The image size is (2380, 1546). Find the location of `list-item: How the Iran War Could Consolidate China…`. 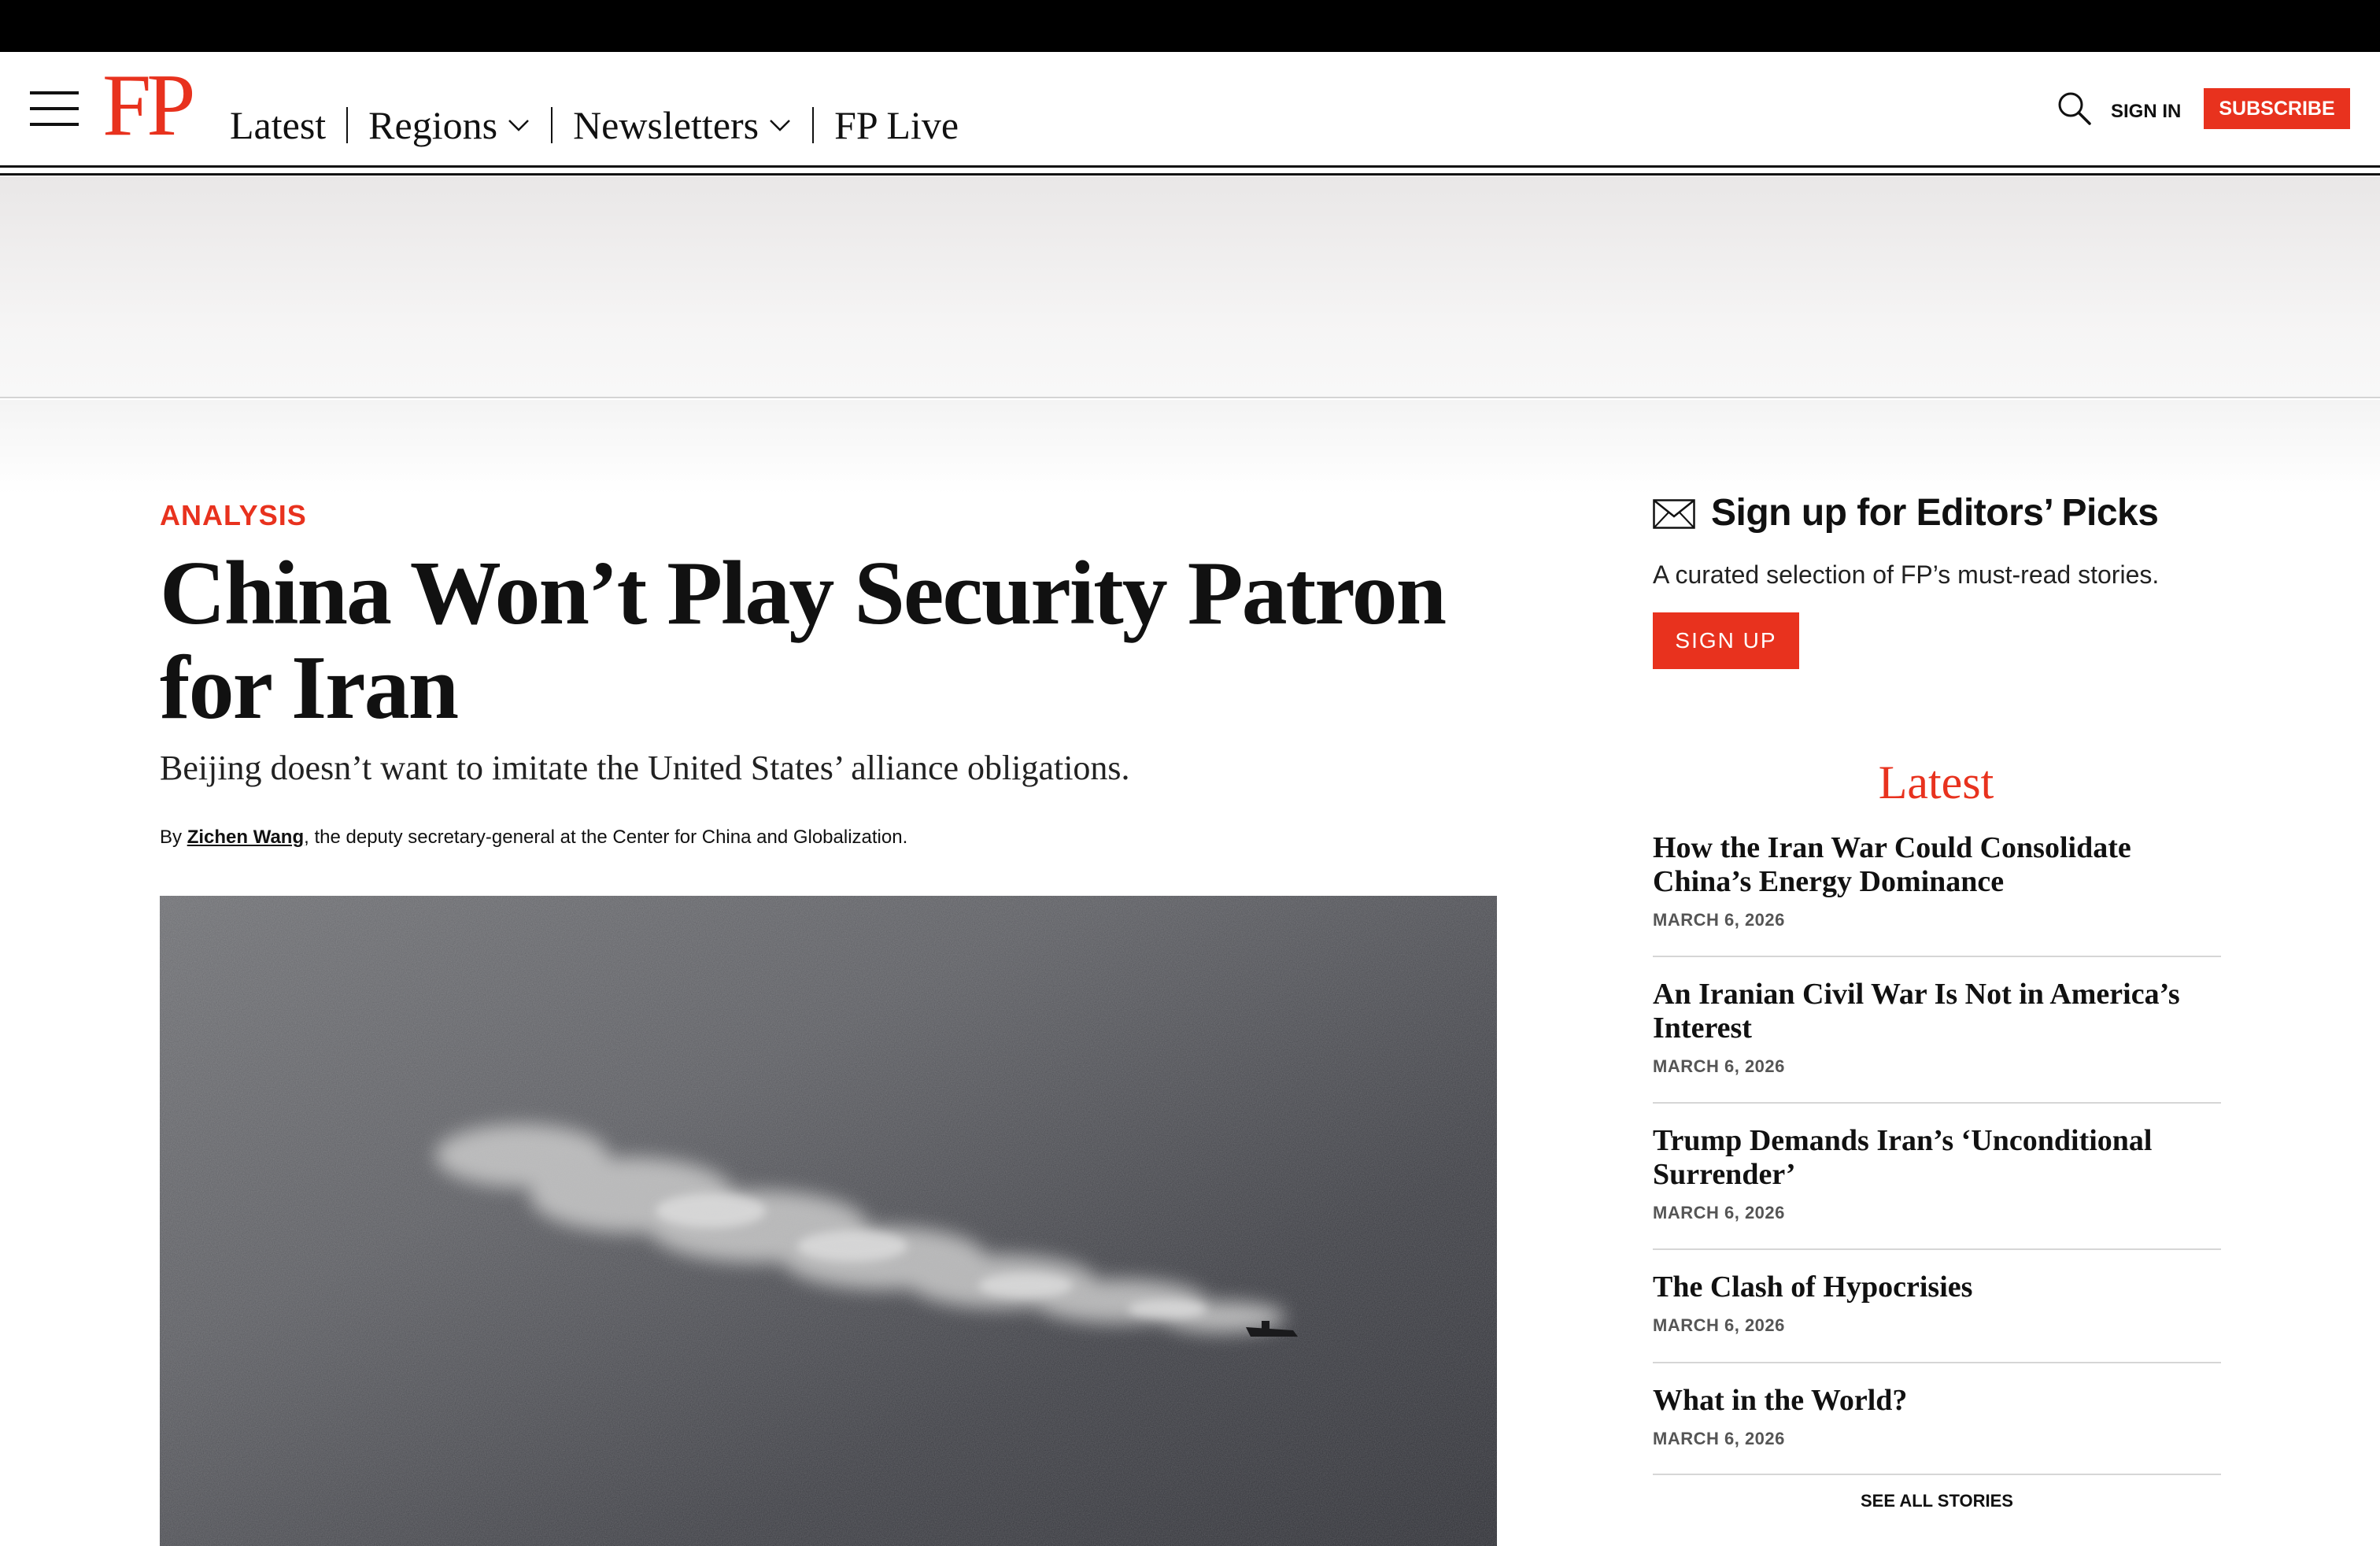

list-item: How the Iran War Could Consolidate China… is located at coordinates (1937, 894).